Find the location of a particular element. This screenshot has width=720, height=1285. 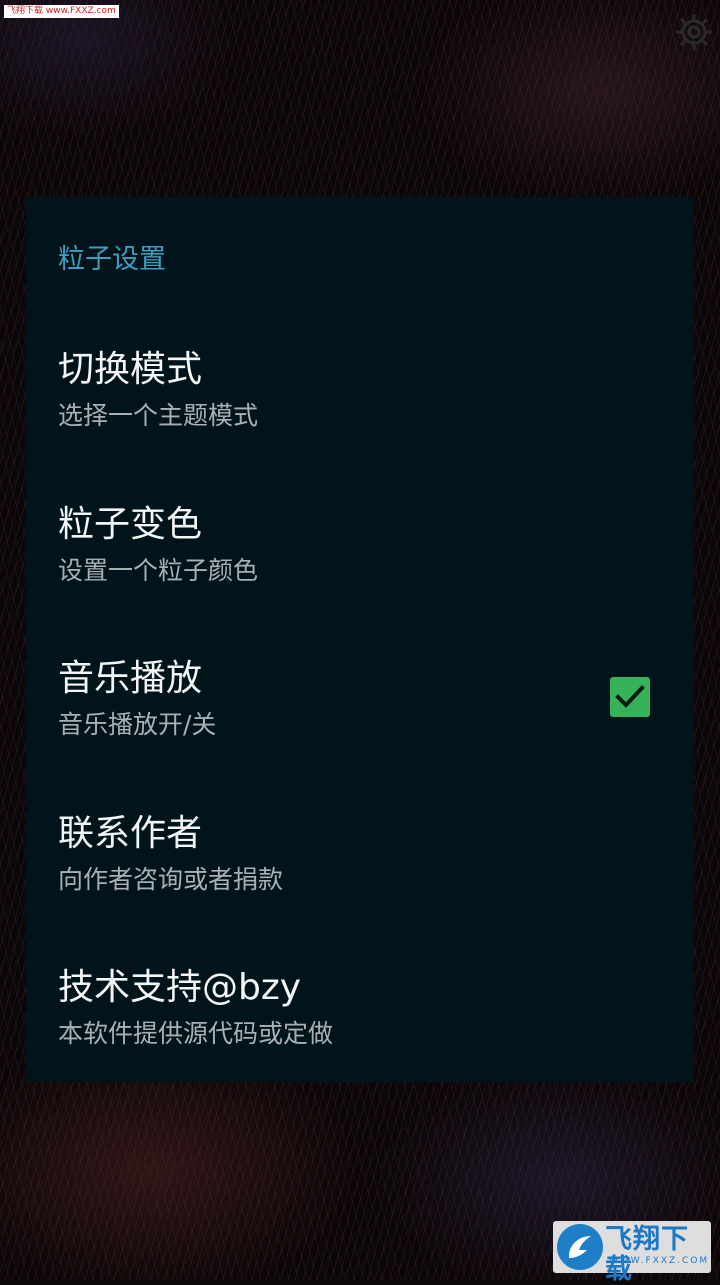

pref-summary: 音乐播放开/关 is located at coordinates (137, 724).